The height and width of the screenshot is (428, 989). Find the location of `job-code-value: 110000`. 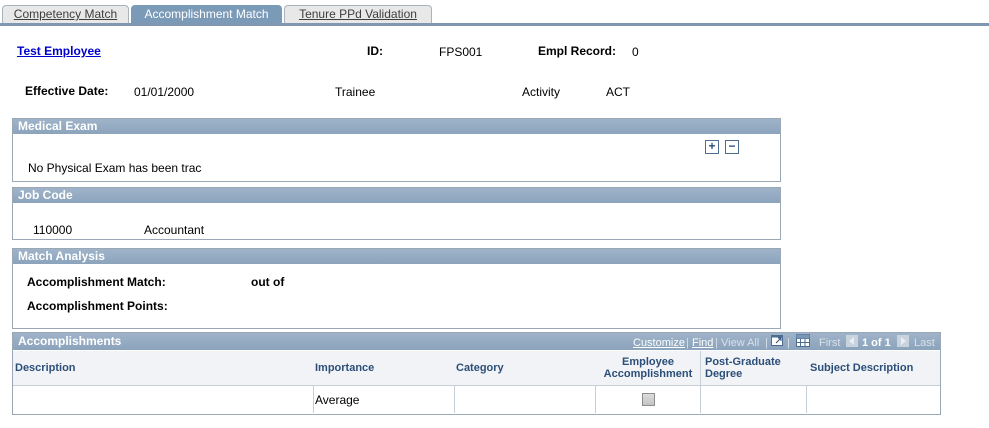

job-code-value: 110000 is located at coordinates (53, 230).